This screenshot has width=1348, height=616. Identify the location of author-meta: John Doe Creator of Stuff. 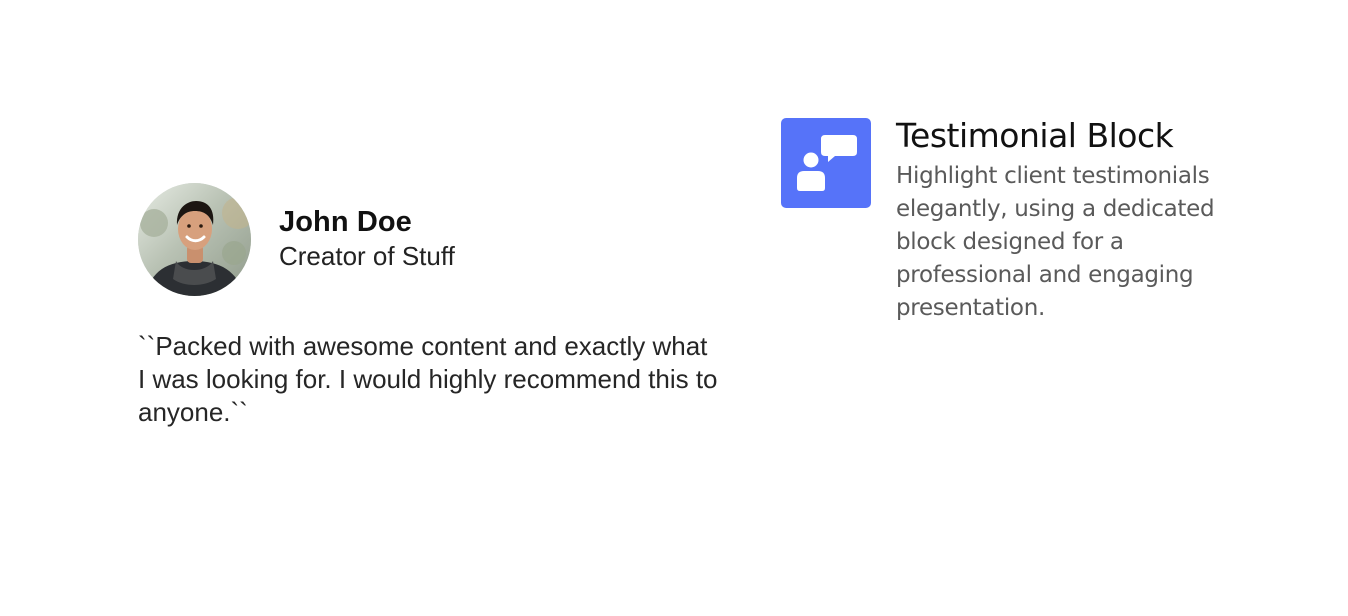
(367, 238).